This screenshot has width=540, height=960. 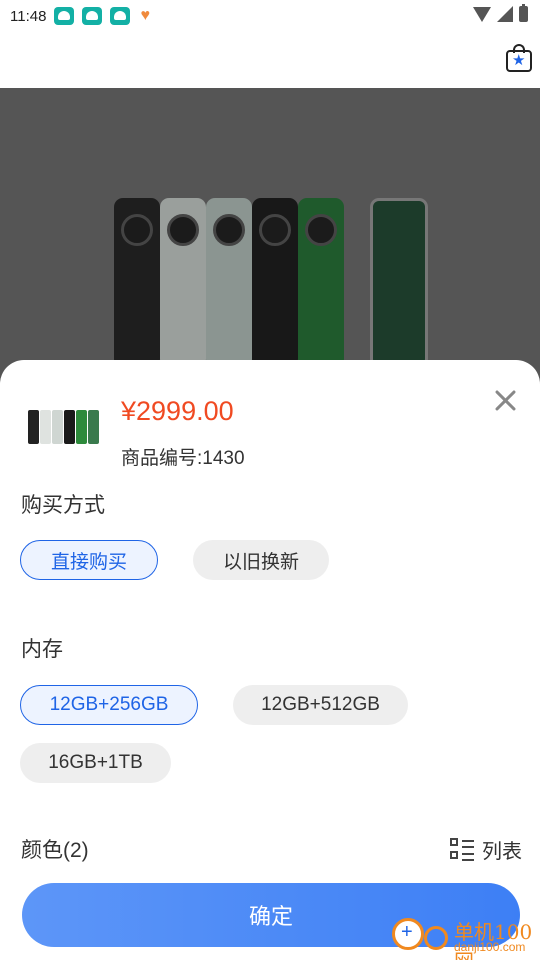 I want to click on color-title: 颜色(2), so click(x=55, y=850).